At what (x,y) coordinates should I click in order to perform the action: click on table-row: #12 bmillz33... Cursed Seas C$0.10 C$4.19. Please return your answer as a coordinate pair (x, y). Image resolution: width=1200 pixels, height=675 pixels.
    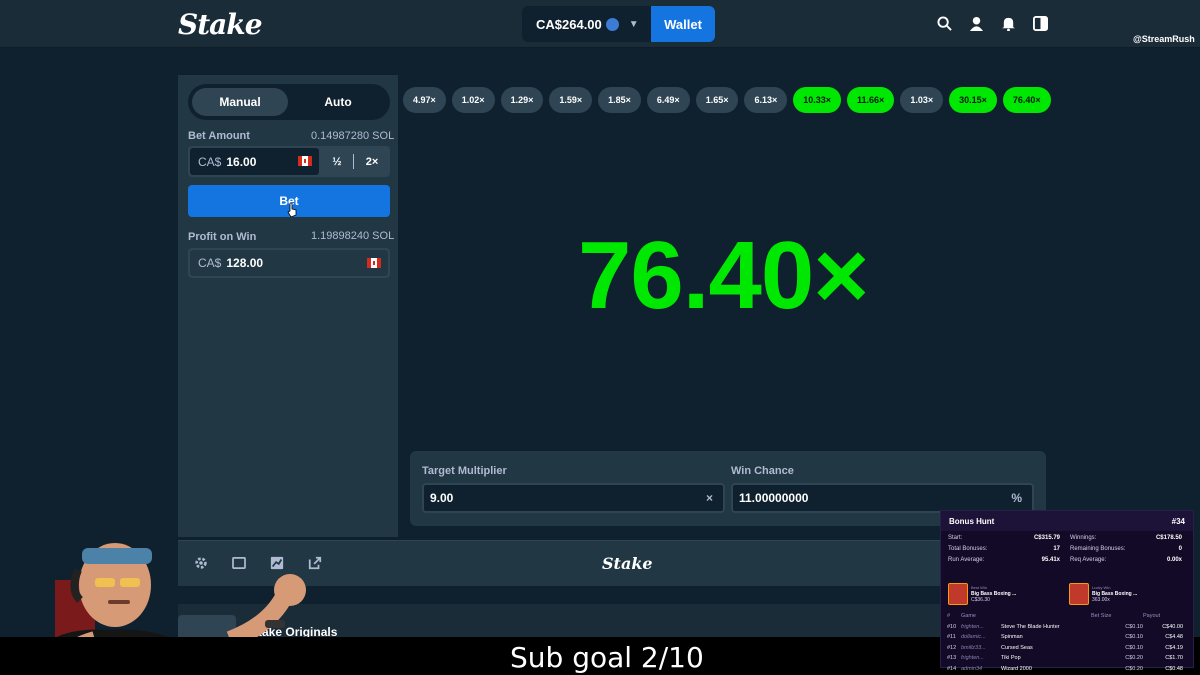
    Looking at the image, I should click on (1068, 648).